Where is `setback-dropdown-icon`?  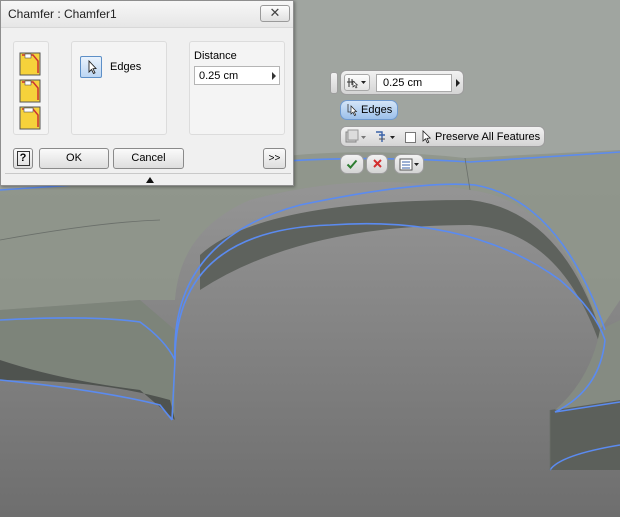 setback-dropdown-icon is located at coordinates (356, 137).